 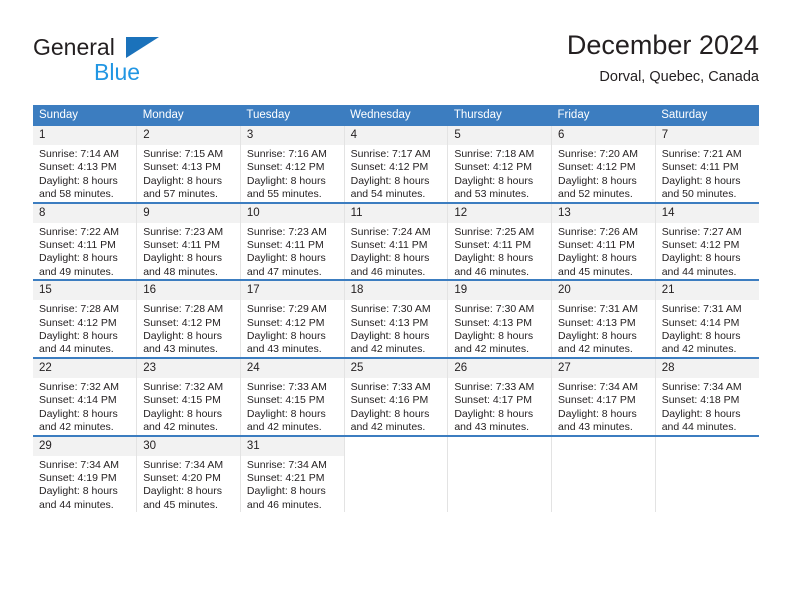 I want to click on sunrise-time: Sunrise: 7:16 AM, so click(x=286, y=154).